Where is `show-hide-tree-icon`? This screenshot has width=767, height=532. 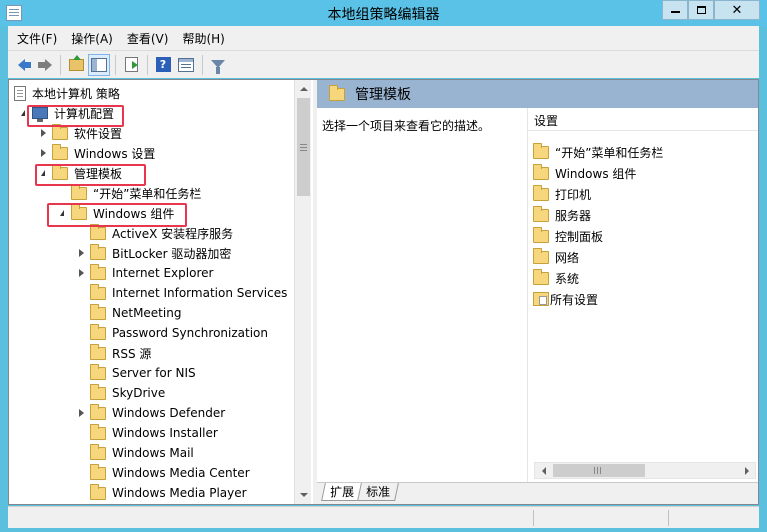 show-hide-tree-icon is located at coordinates (99, 64).